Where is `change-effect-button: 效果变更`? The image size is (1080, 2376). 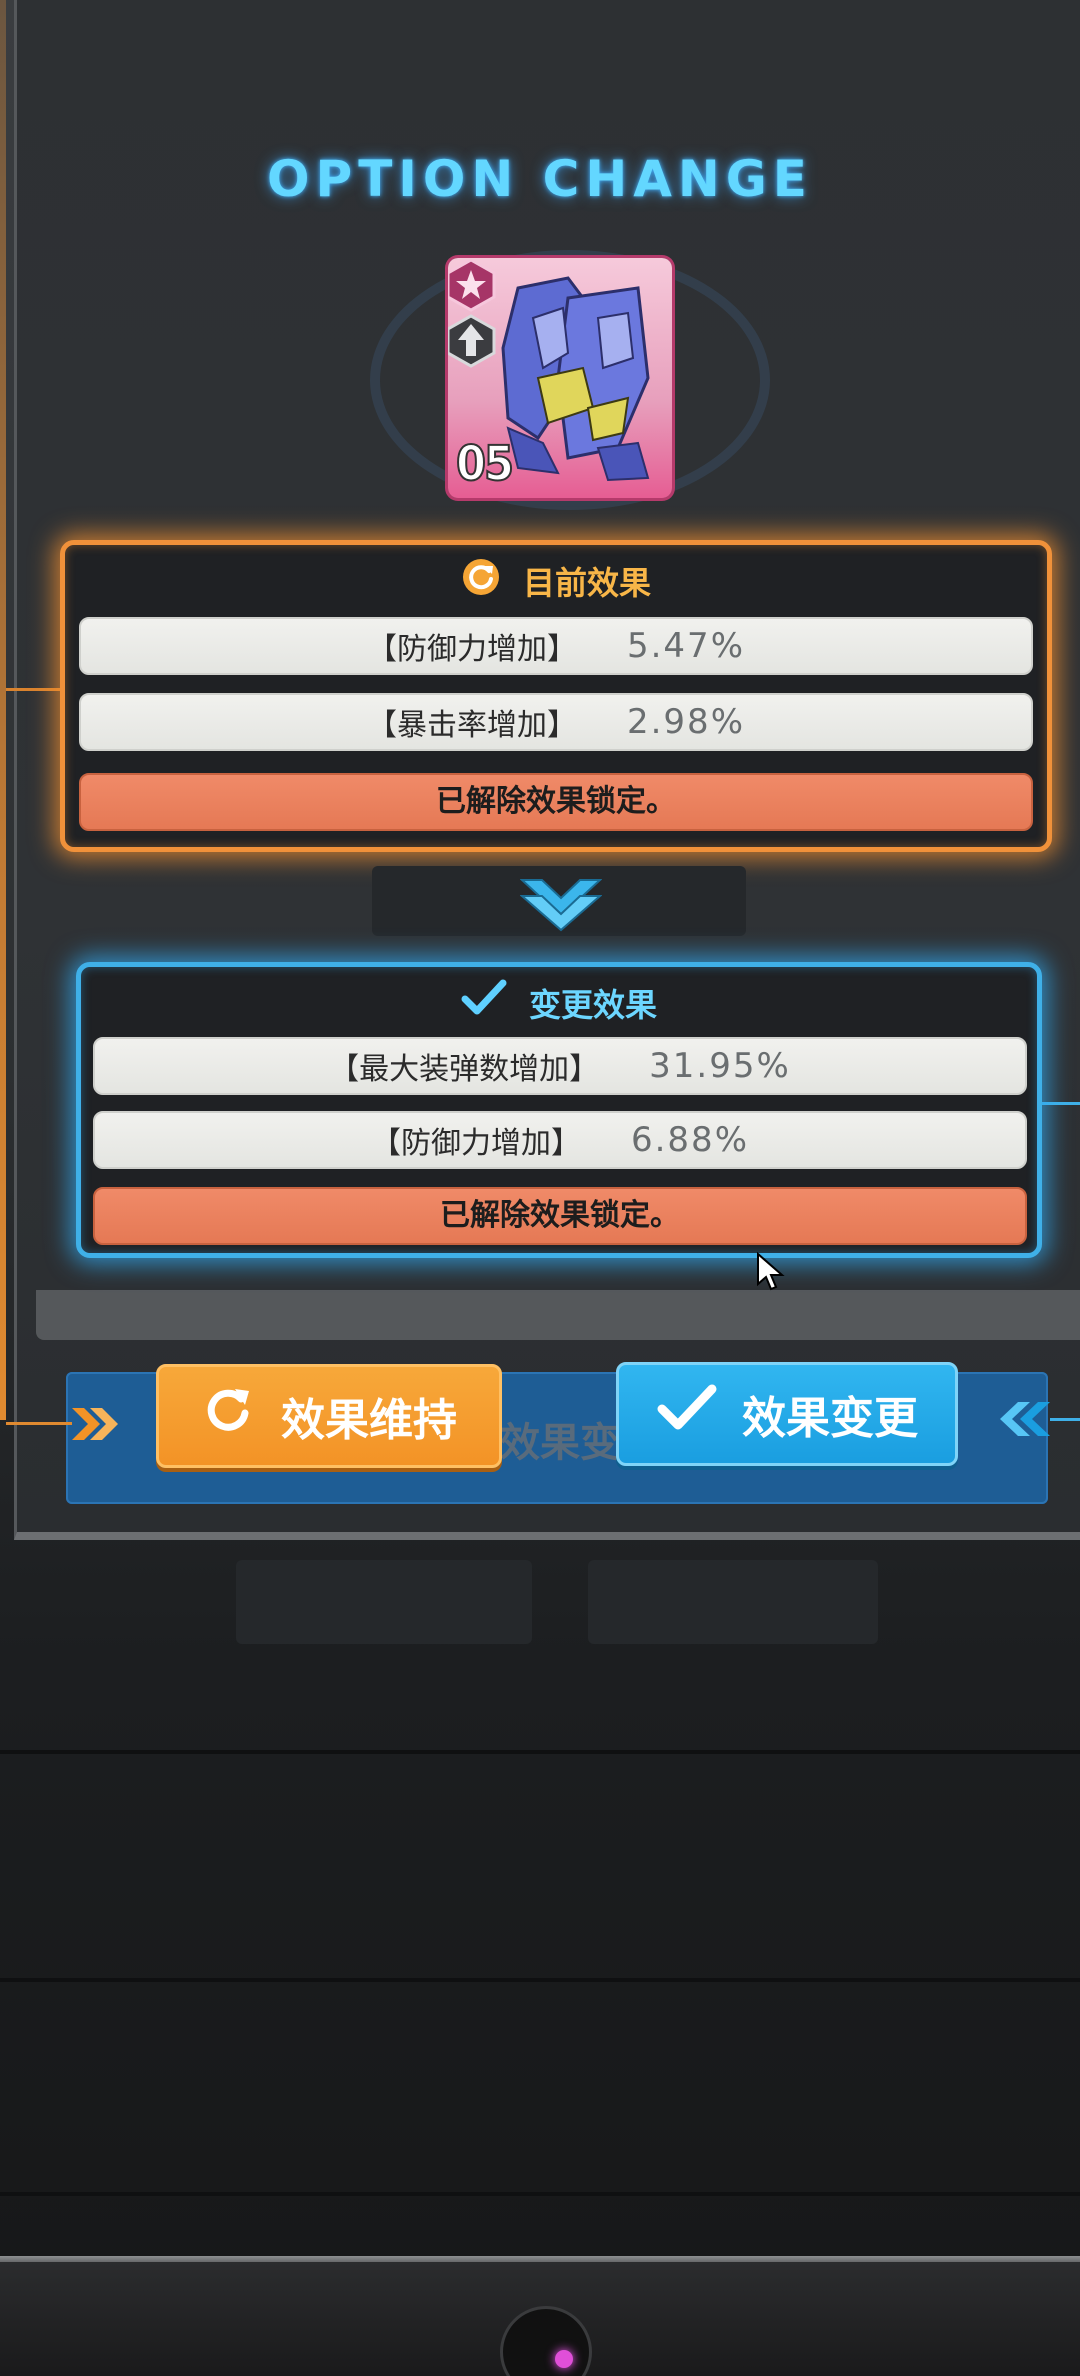 change-effect-button: 效果变更 is located at coordinates (787, 1414).